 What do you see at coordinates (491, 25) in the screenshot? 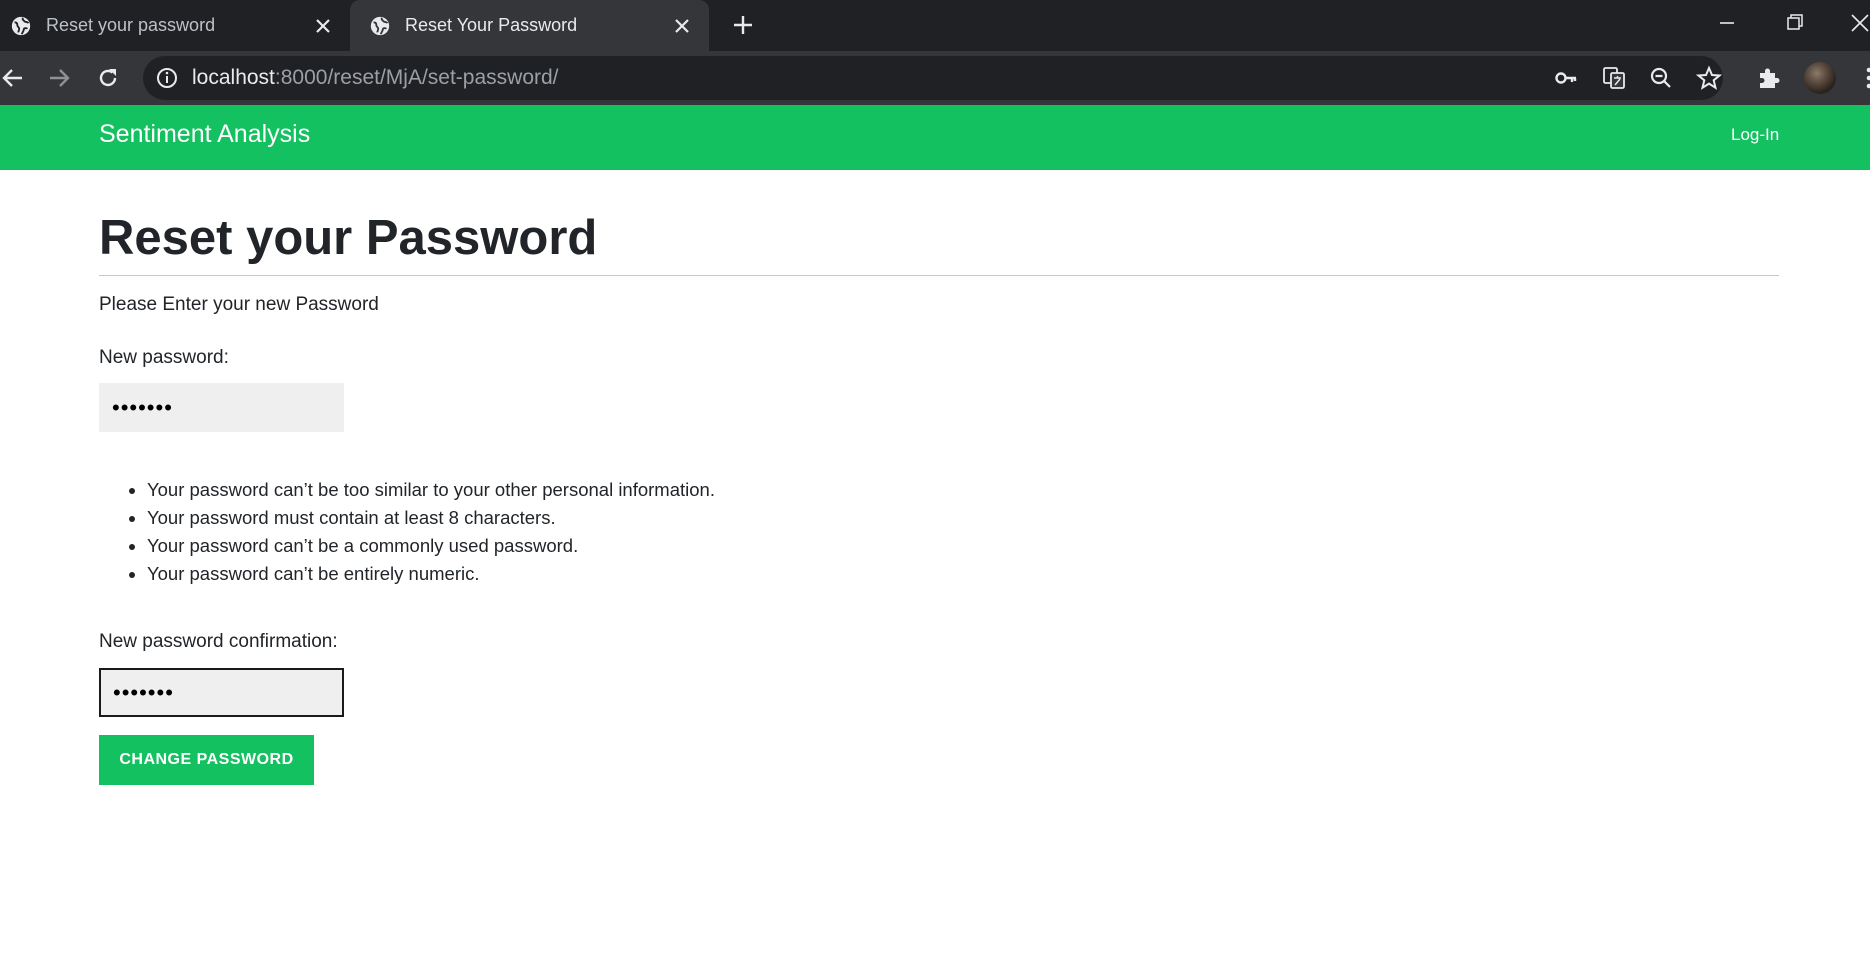
I see `tab-title: Reset Your Password` at bounding box center [491, 25].